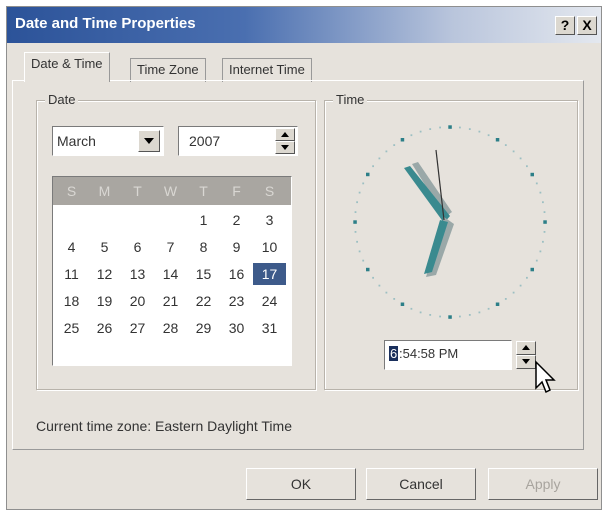 The height and width of the screenshot is (514, 606). I want to click on calendar-day: 30, so click(236, 328).